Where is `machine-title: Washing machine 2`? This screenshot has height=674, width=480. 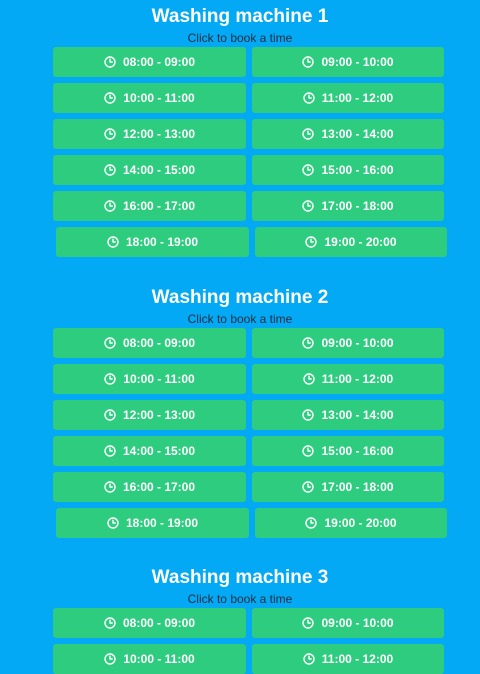
machine-title: Washing machine 2 is located at coordinates (240, 297).